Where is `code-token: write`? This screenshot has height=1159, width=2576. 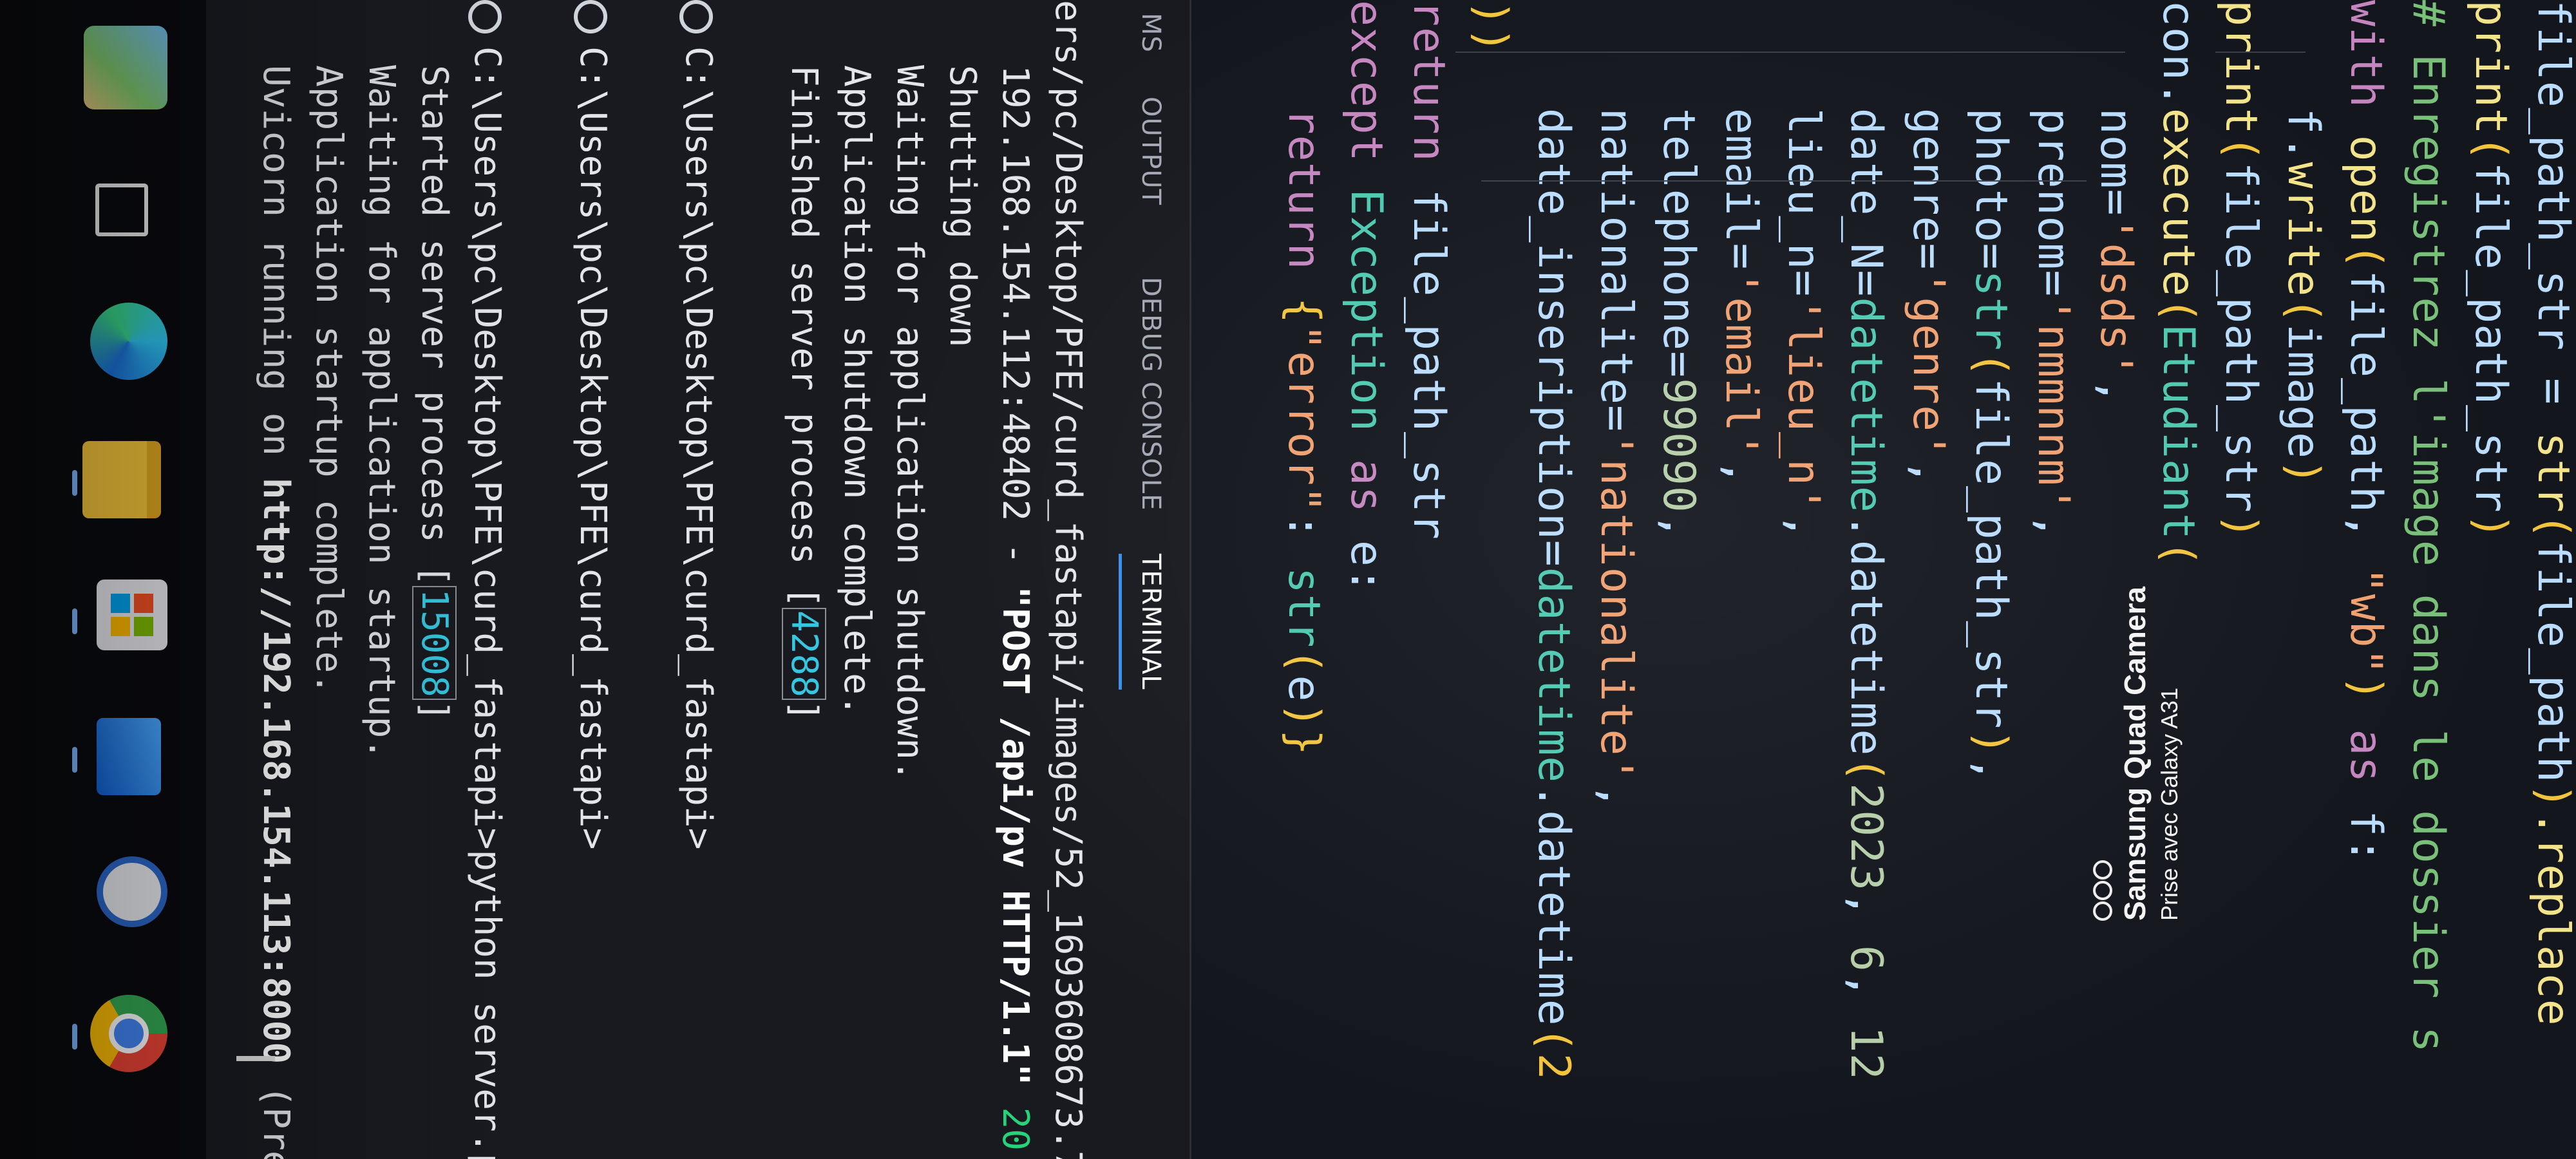
code-token: write is located at coordinates (2303, 229).